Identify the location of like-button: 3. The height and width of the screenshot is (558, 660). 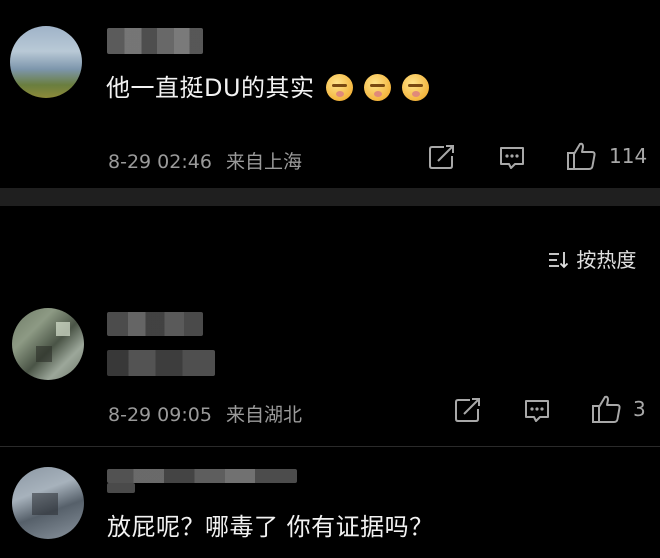
(621, 410).